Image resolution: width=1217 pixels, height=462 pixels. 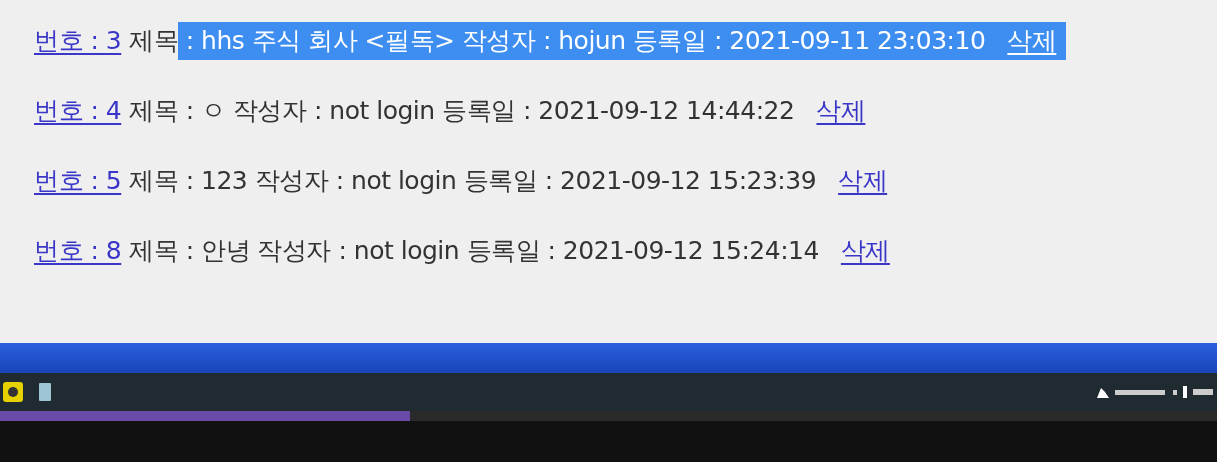 What do you see at coordinates (45, 392) in the screenshot?
I see `document-icon` at bounding box center [45, 392].